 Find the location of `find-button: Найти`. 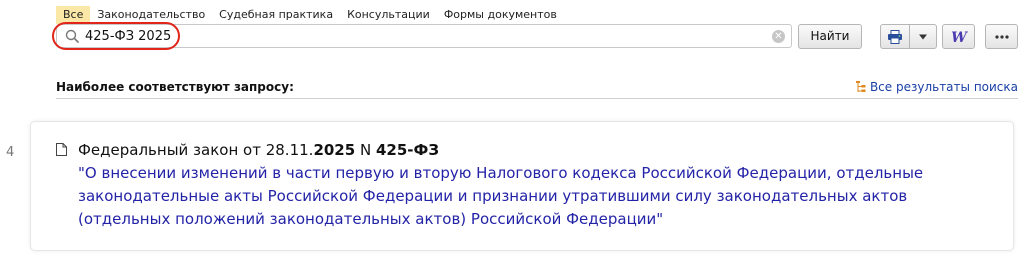

find-button: Найти is located at coordinates (830, 36).